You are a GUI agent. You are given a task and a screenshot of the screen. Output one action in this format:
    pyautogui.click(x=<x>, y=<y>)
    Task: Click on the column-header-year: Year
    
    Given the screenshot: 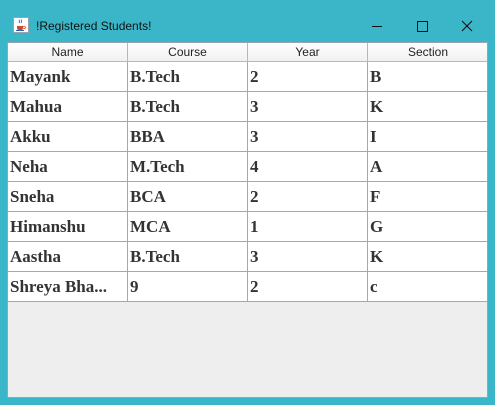 What is the action you would take?
    pyautogui.click(x=307, y=52)
    